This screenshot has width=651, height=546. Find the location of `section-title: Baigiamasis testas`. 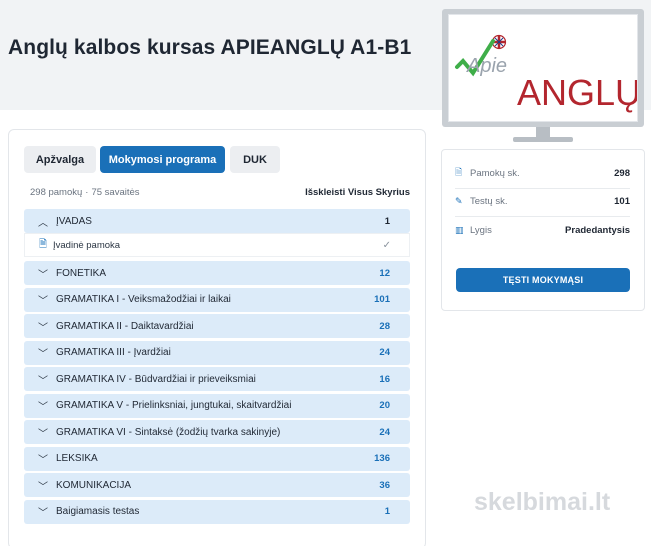

section-title: Baigiamasis testas is located at coordinates (98, 511).